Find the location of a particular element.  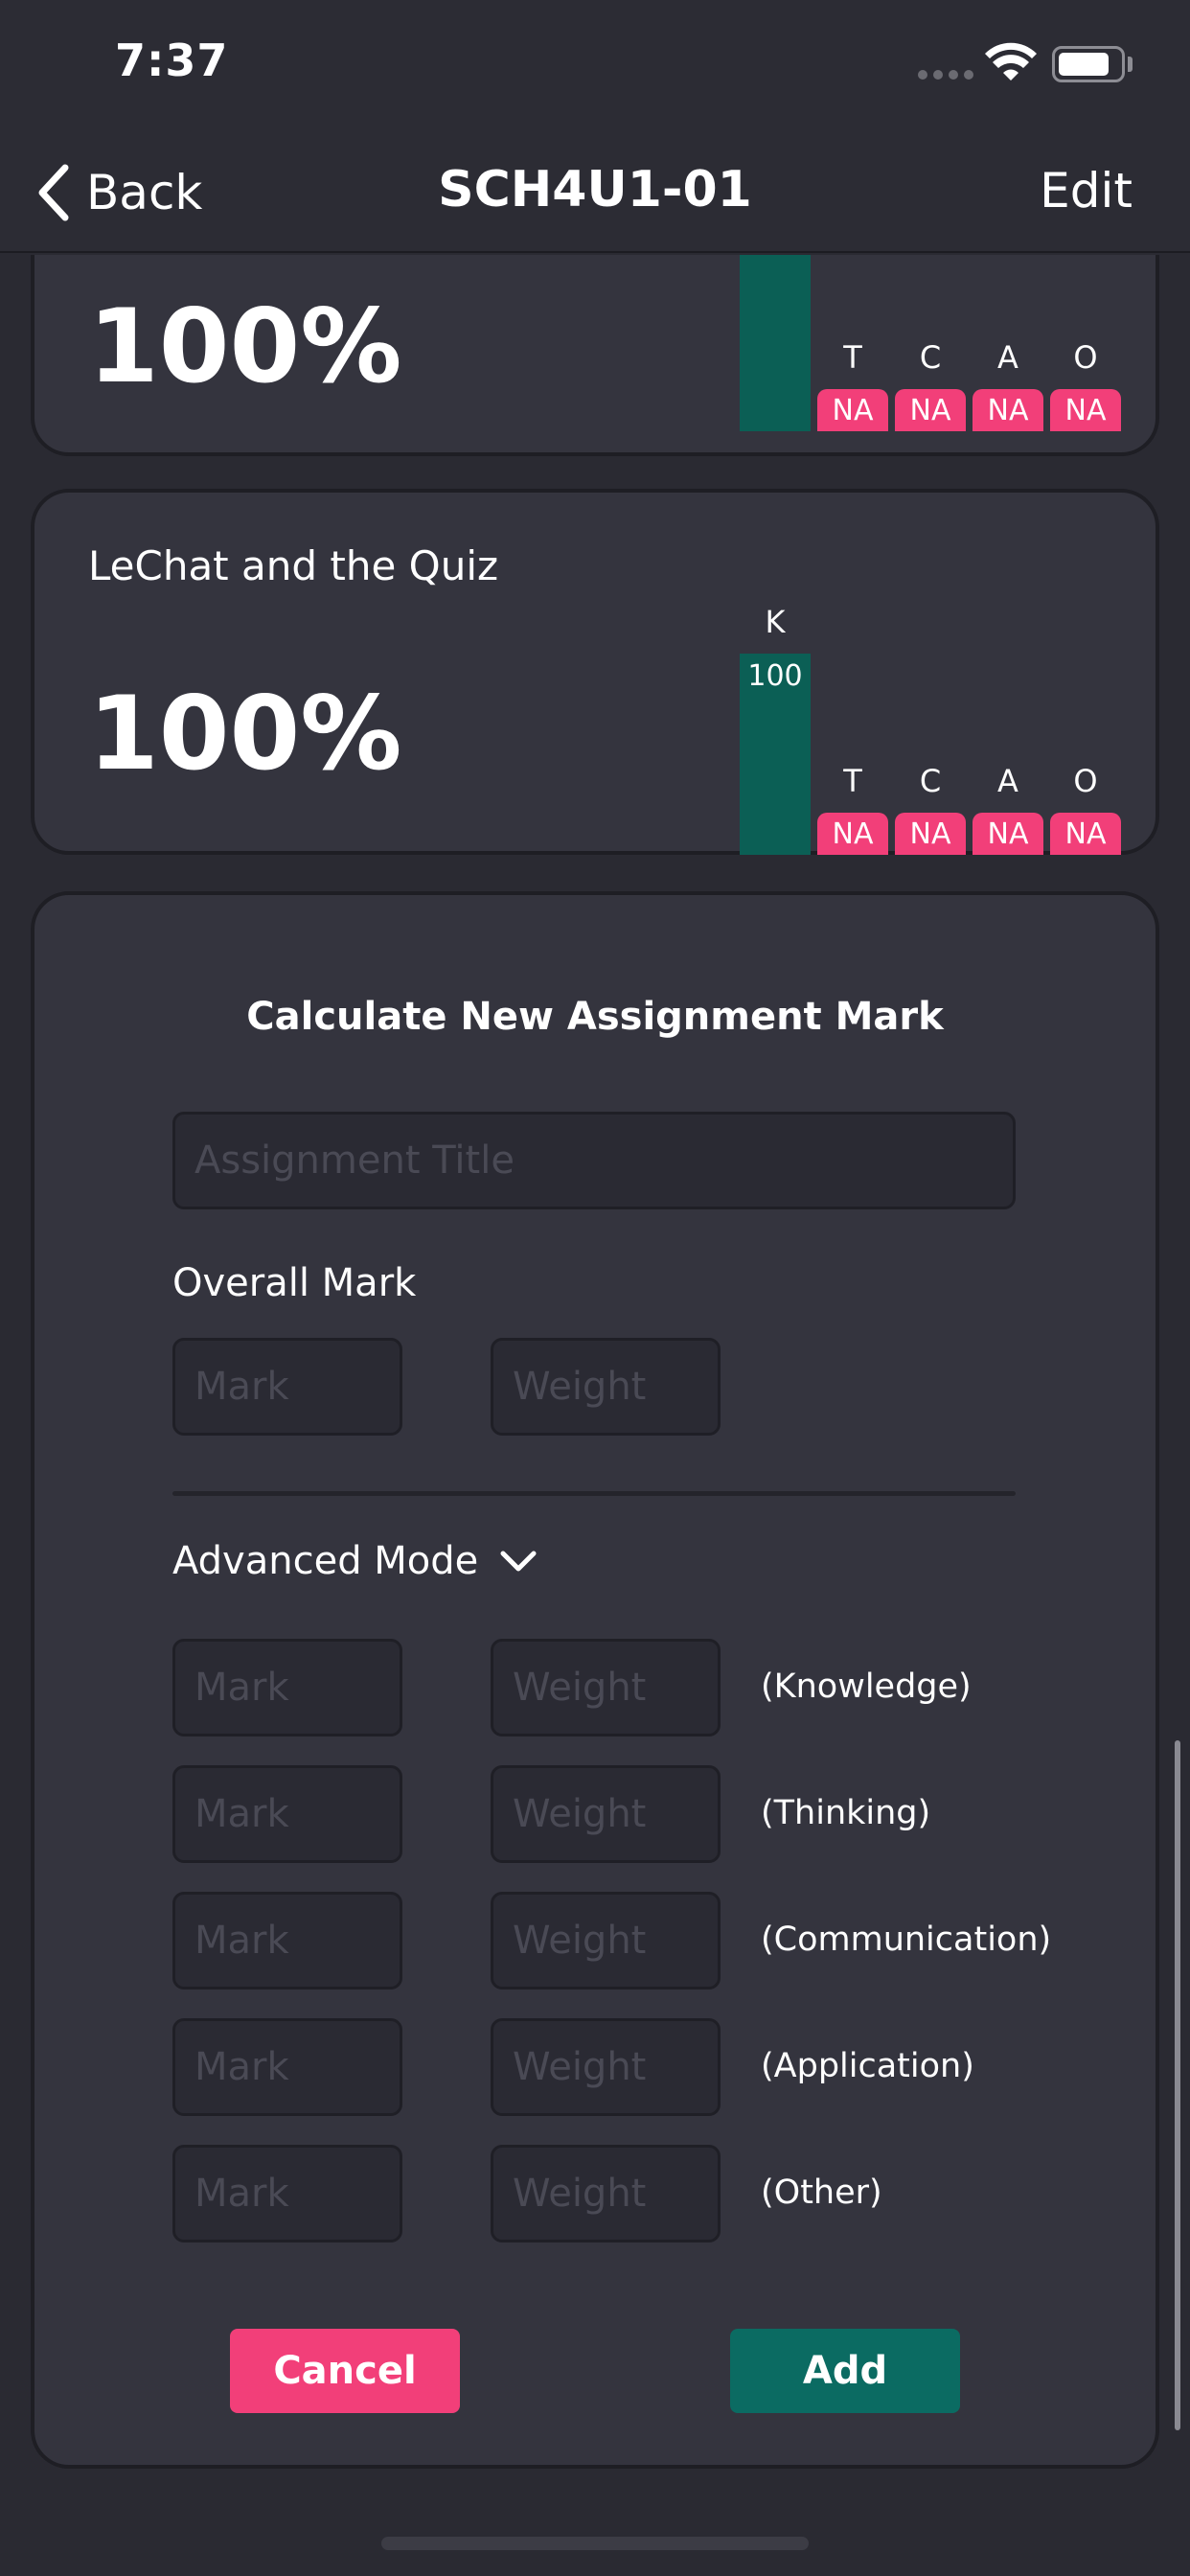

application-mark-input: Mark is located at coordinates (287, 2067).